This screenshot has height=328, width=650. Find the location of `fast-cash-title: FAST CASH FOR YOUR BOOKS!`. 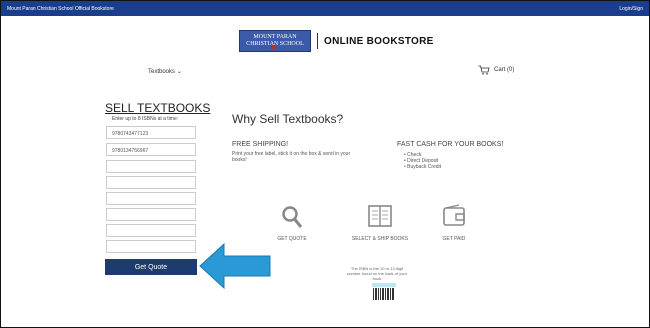

fast-cash-title: FAST CASH FOR YOUR BOOKS! is located at coordinates (450, 144).